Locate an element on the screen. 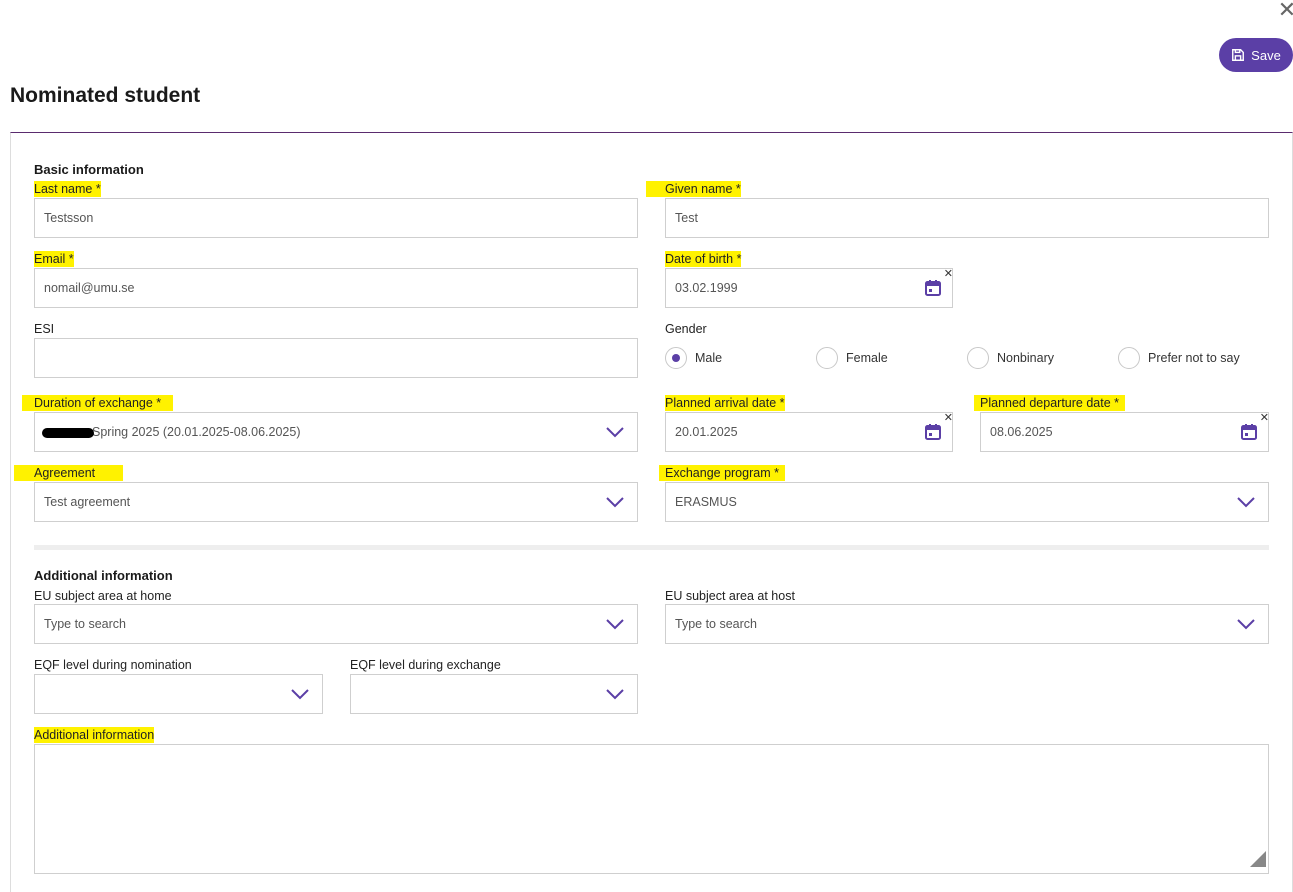 The height and width of the screenshot is (892, 1293). last-name-label-text: Last name * is located at coordinates (67, 189).